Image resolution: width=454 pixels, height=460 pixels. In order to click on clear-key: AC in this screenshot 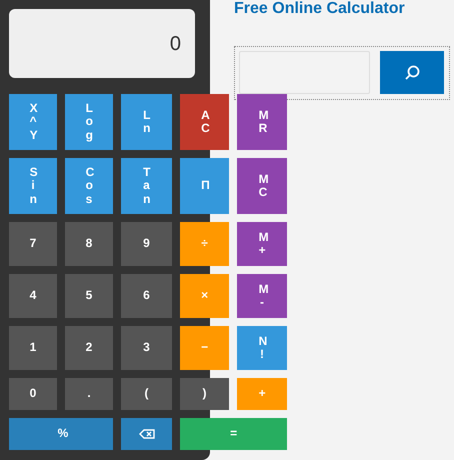, I will do `click(204, 122)`.